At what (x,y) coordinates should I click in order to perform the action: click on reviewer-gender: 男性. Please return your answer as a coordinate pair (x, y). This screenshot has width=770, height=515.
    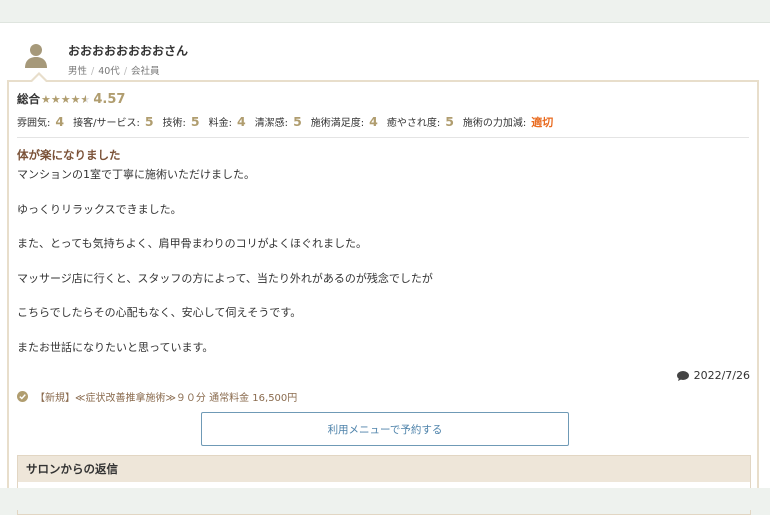
    Looking at the image, I should click on (78, 71).